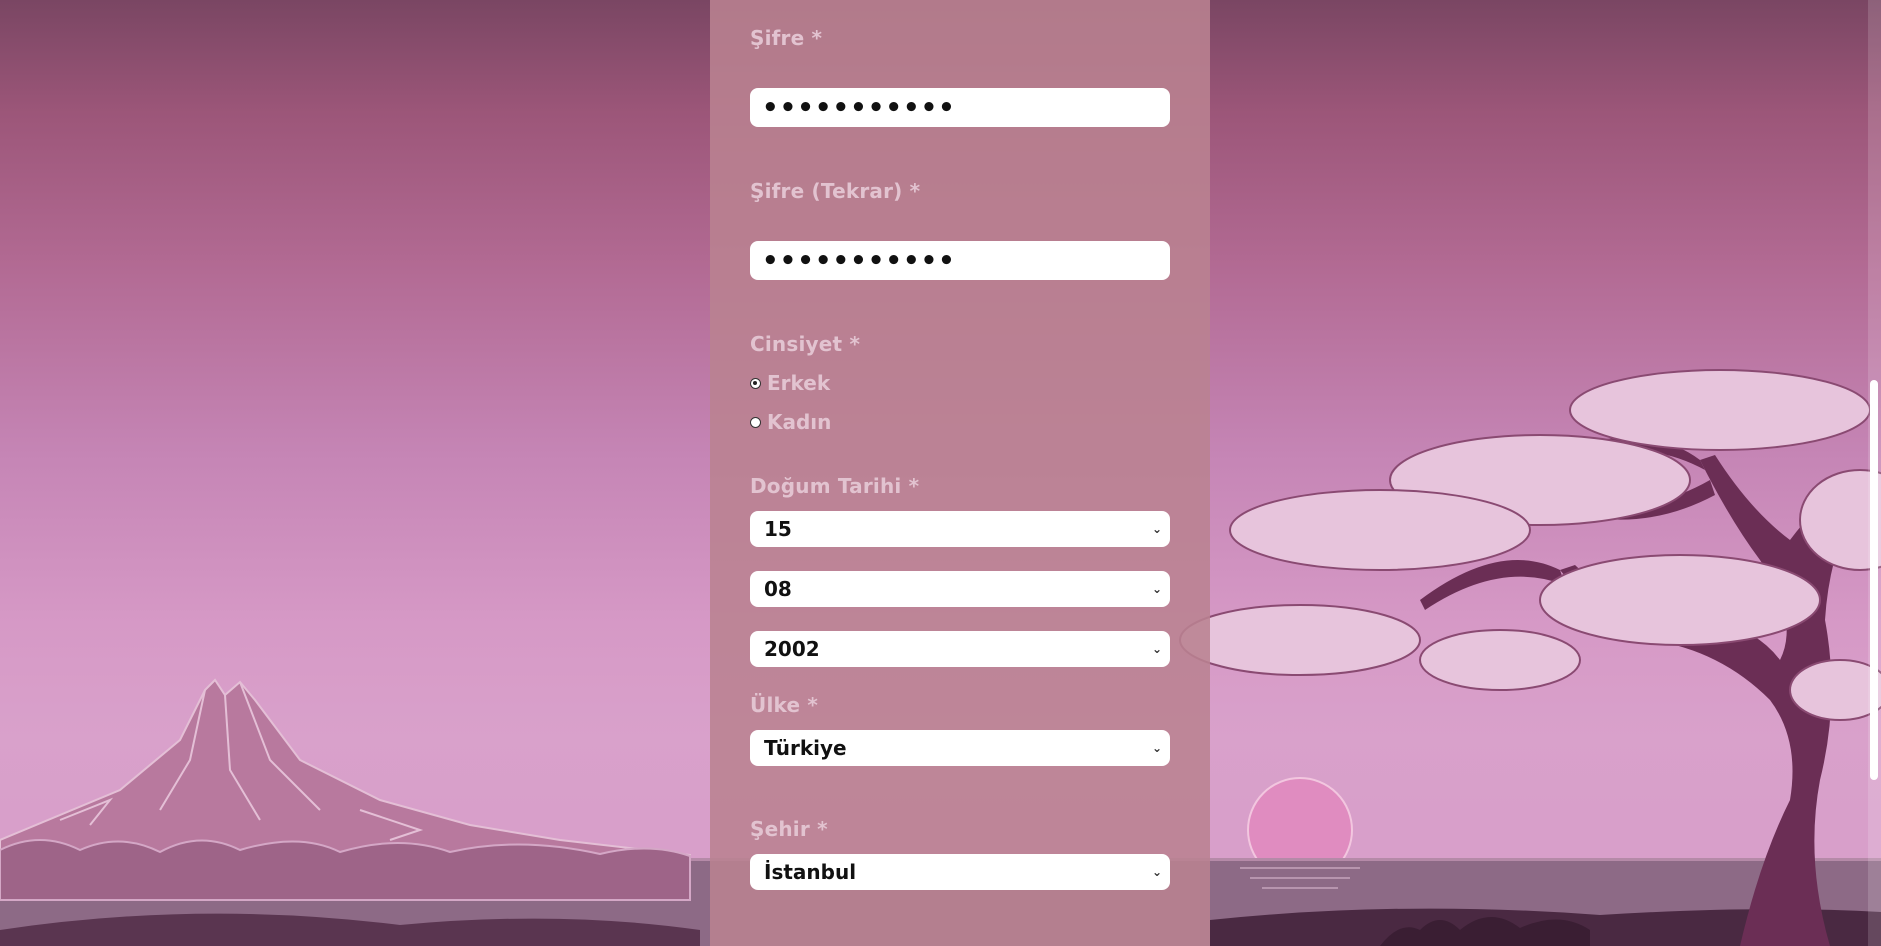  What do you see at coordinates (778, 529) in the screenshot?
I see `birth-day-value: 15` at bounding box center [778, 529].